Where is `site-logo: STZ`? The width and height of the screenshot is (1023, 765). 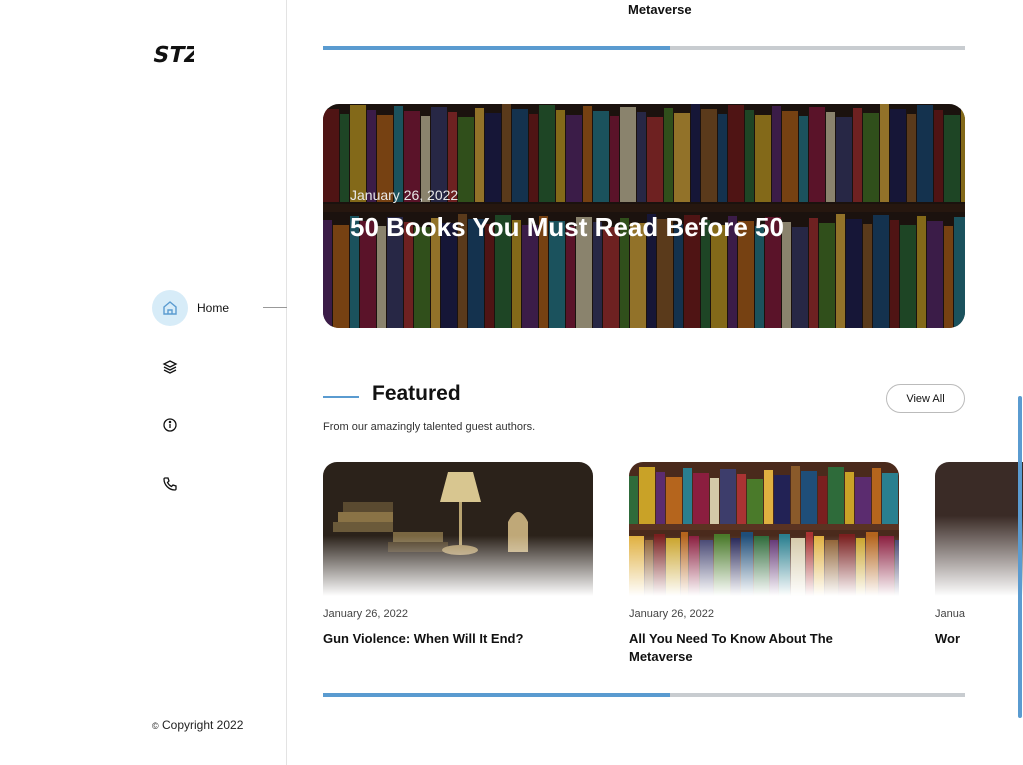
site-logo: STZ is located at coordinates (173, 53).